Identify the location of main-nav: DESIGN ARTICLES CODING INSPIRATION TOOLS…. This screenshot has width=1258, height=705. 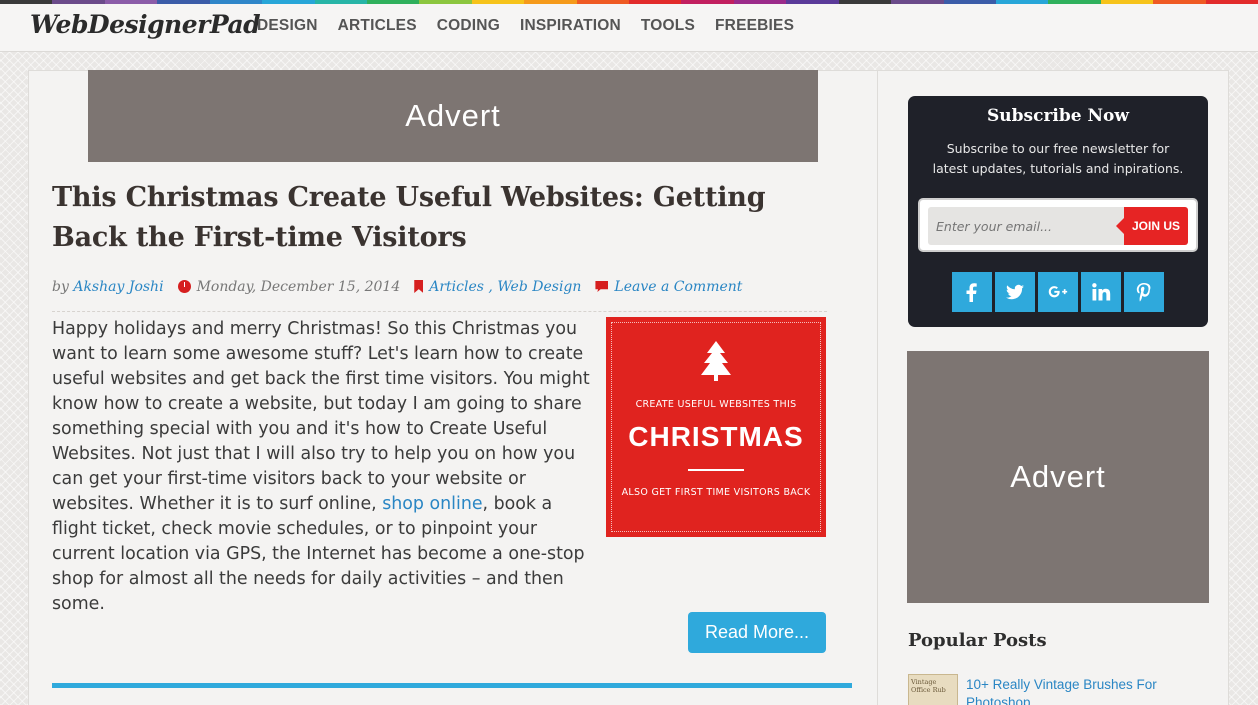
(525, 26).